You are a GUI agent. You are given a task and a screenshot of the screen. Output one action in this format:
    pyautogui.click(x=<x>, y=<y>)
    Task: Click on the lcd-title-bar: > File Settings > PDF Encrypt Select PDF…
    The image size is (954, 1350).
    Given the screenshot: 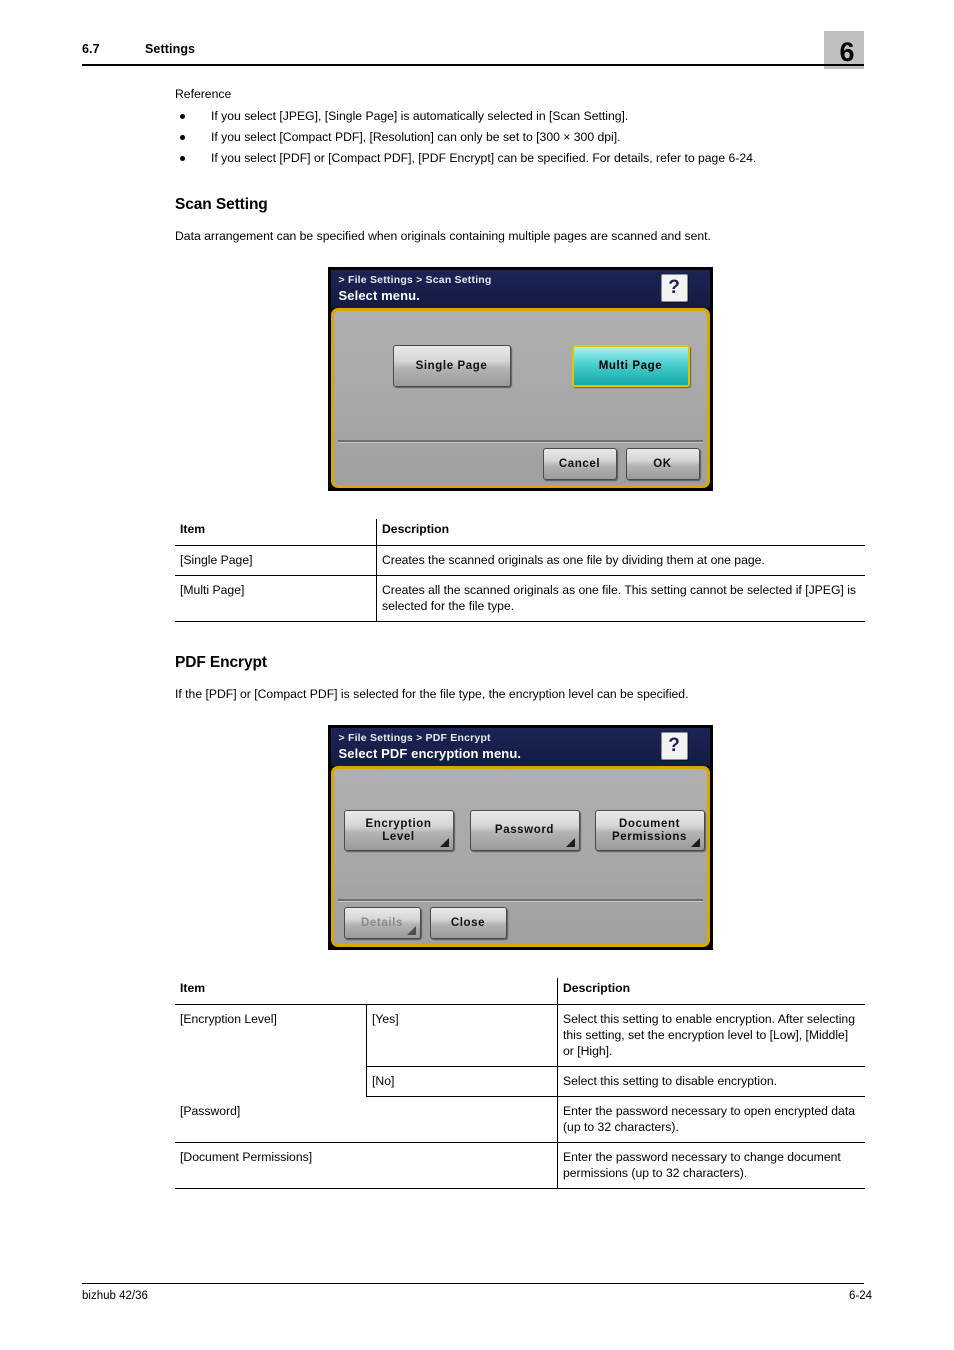 What is the action you would take?
    pyautogui.click(x=520, y=747)
    